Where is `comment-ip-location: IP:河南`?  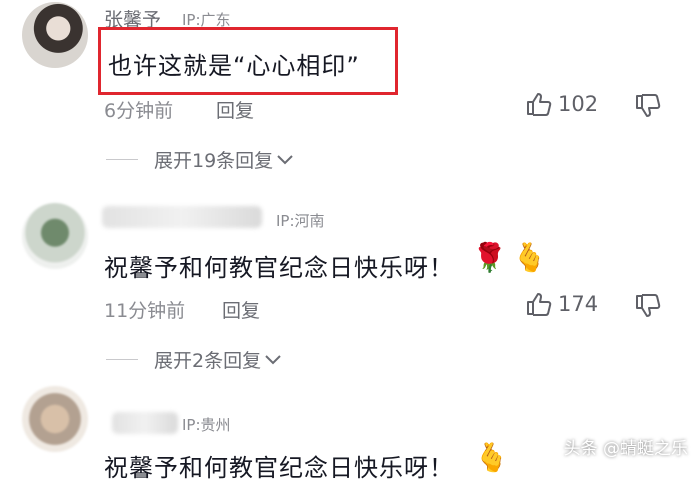 comment-ip-location: IP:河南 is located at coordinates (300, 221).